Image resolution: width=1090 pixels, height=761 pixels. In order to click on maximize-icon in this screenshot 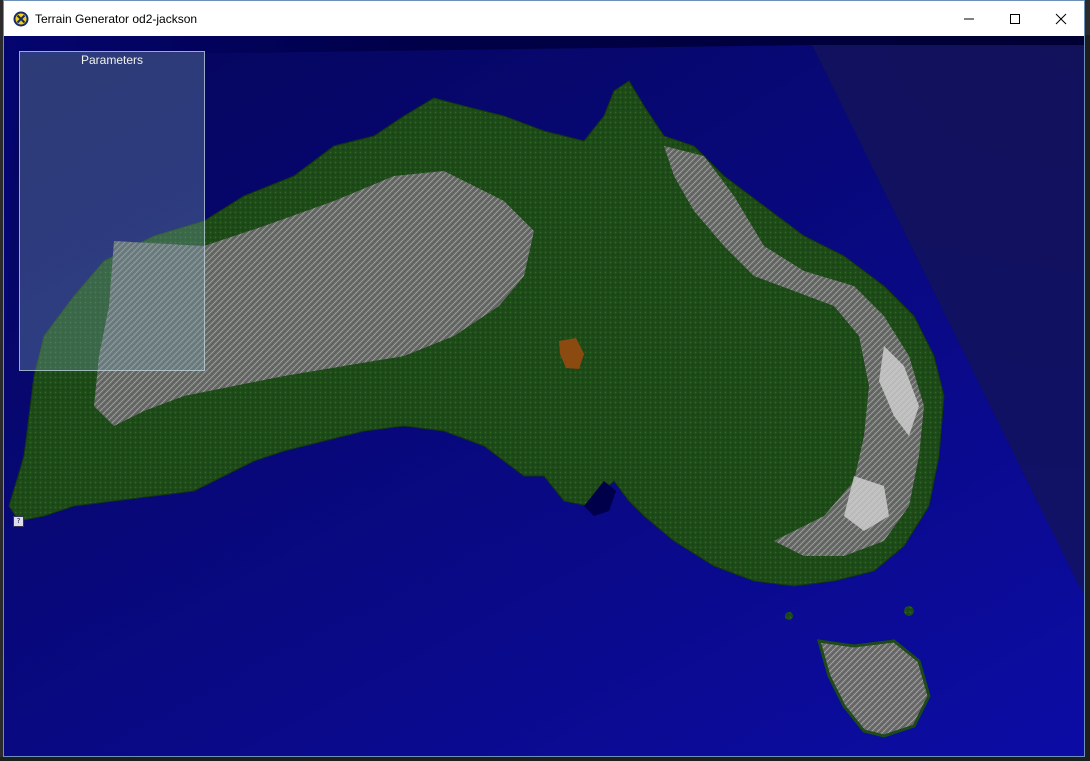, I will do `click(1015, 18)`.